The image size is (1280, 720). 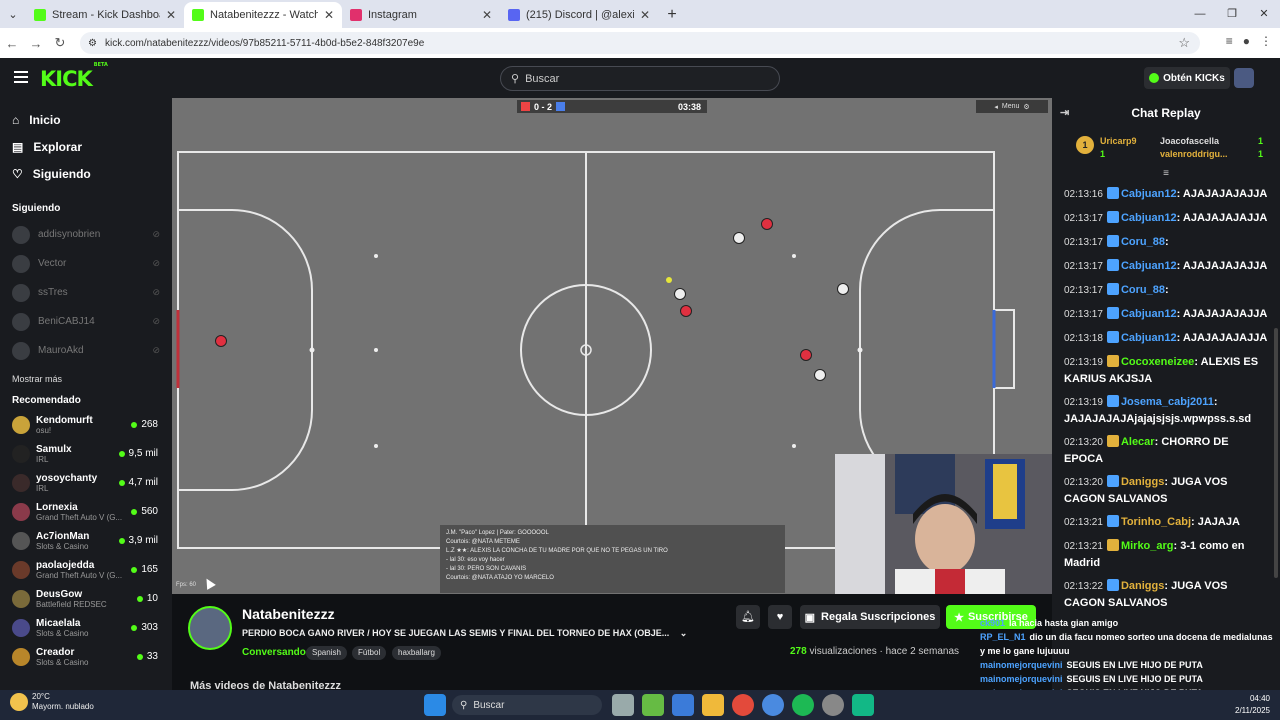 What do you see at coordinates (21, 77) in the screenshot?
I see `menu-icon` at bounding box center [21, 77].